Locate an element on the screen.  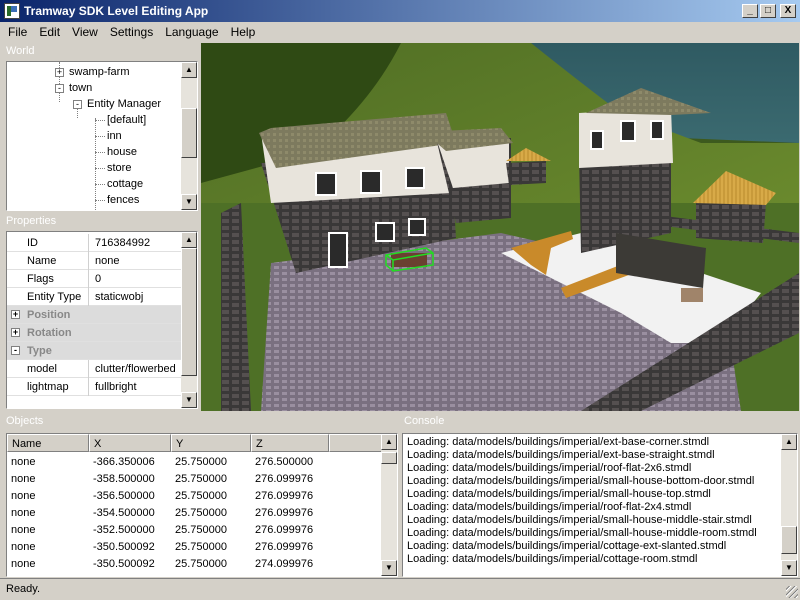
table-row: none -366.350006 25.750000 276.500000 is located at coordinates (195, 462).